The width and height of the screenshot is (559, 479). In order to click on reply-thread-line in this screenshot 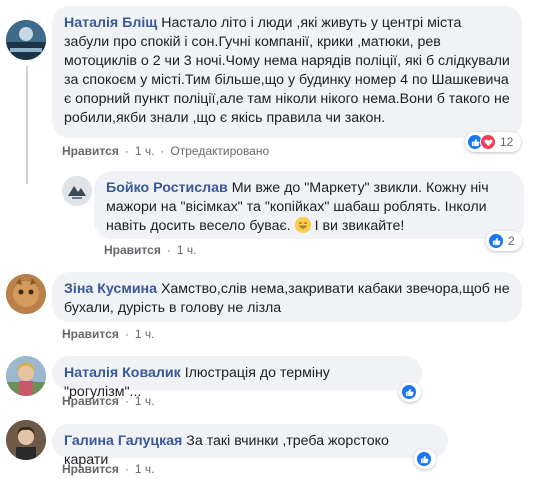, I will do `click(27, 125)`.